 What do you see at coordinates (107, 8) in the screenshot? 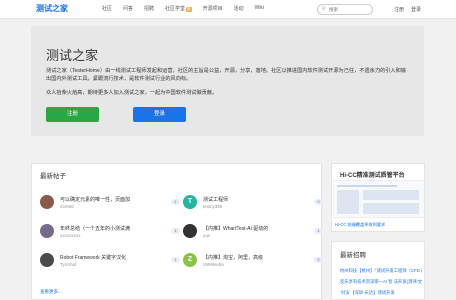
I see `nav-item-community: 社区` at bounding box center [107, 8].